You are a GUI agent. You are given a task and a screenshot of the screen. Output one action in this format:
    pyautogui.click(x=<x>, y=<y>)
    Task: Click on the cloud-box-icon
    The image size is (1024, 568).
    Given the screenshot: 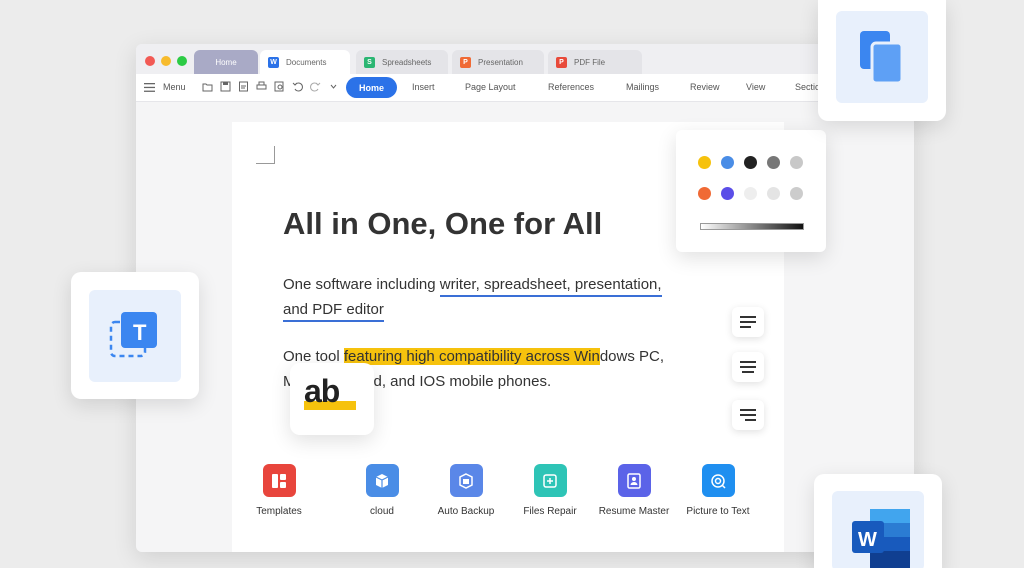 What is the action you would take?
    pyautogui.click(x=382, y=480)
    